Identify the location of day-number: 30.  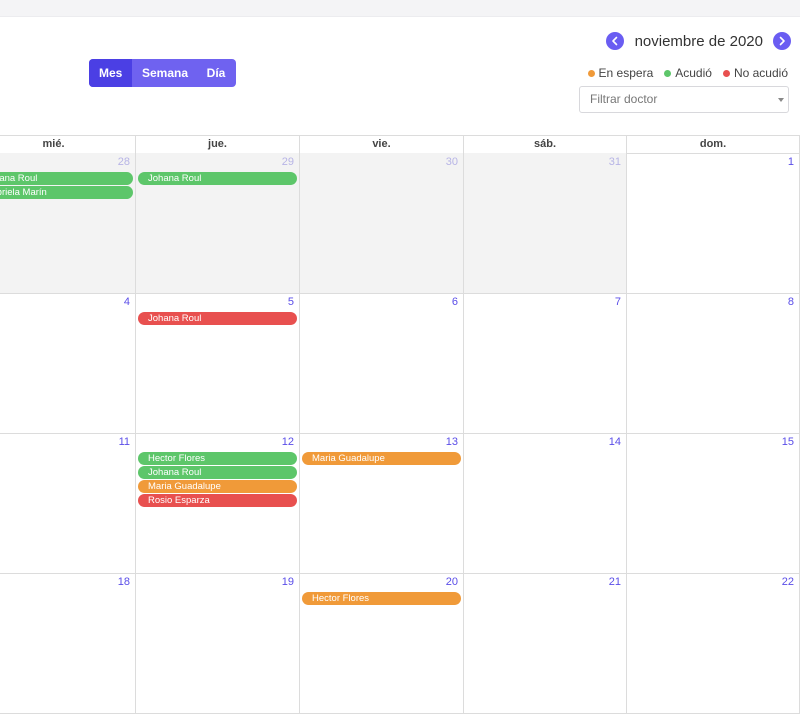
(452, 162).